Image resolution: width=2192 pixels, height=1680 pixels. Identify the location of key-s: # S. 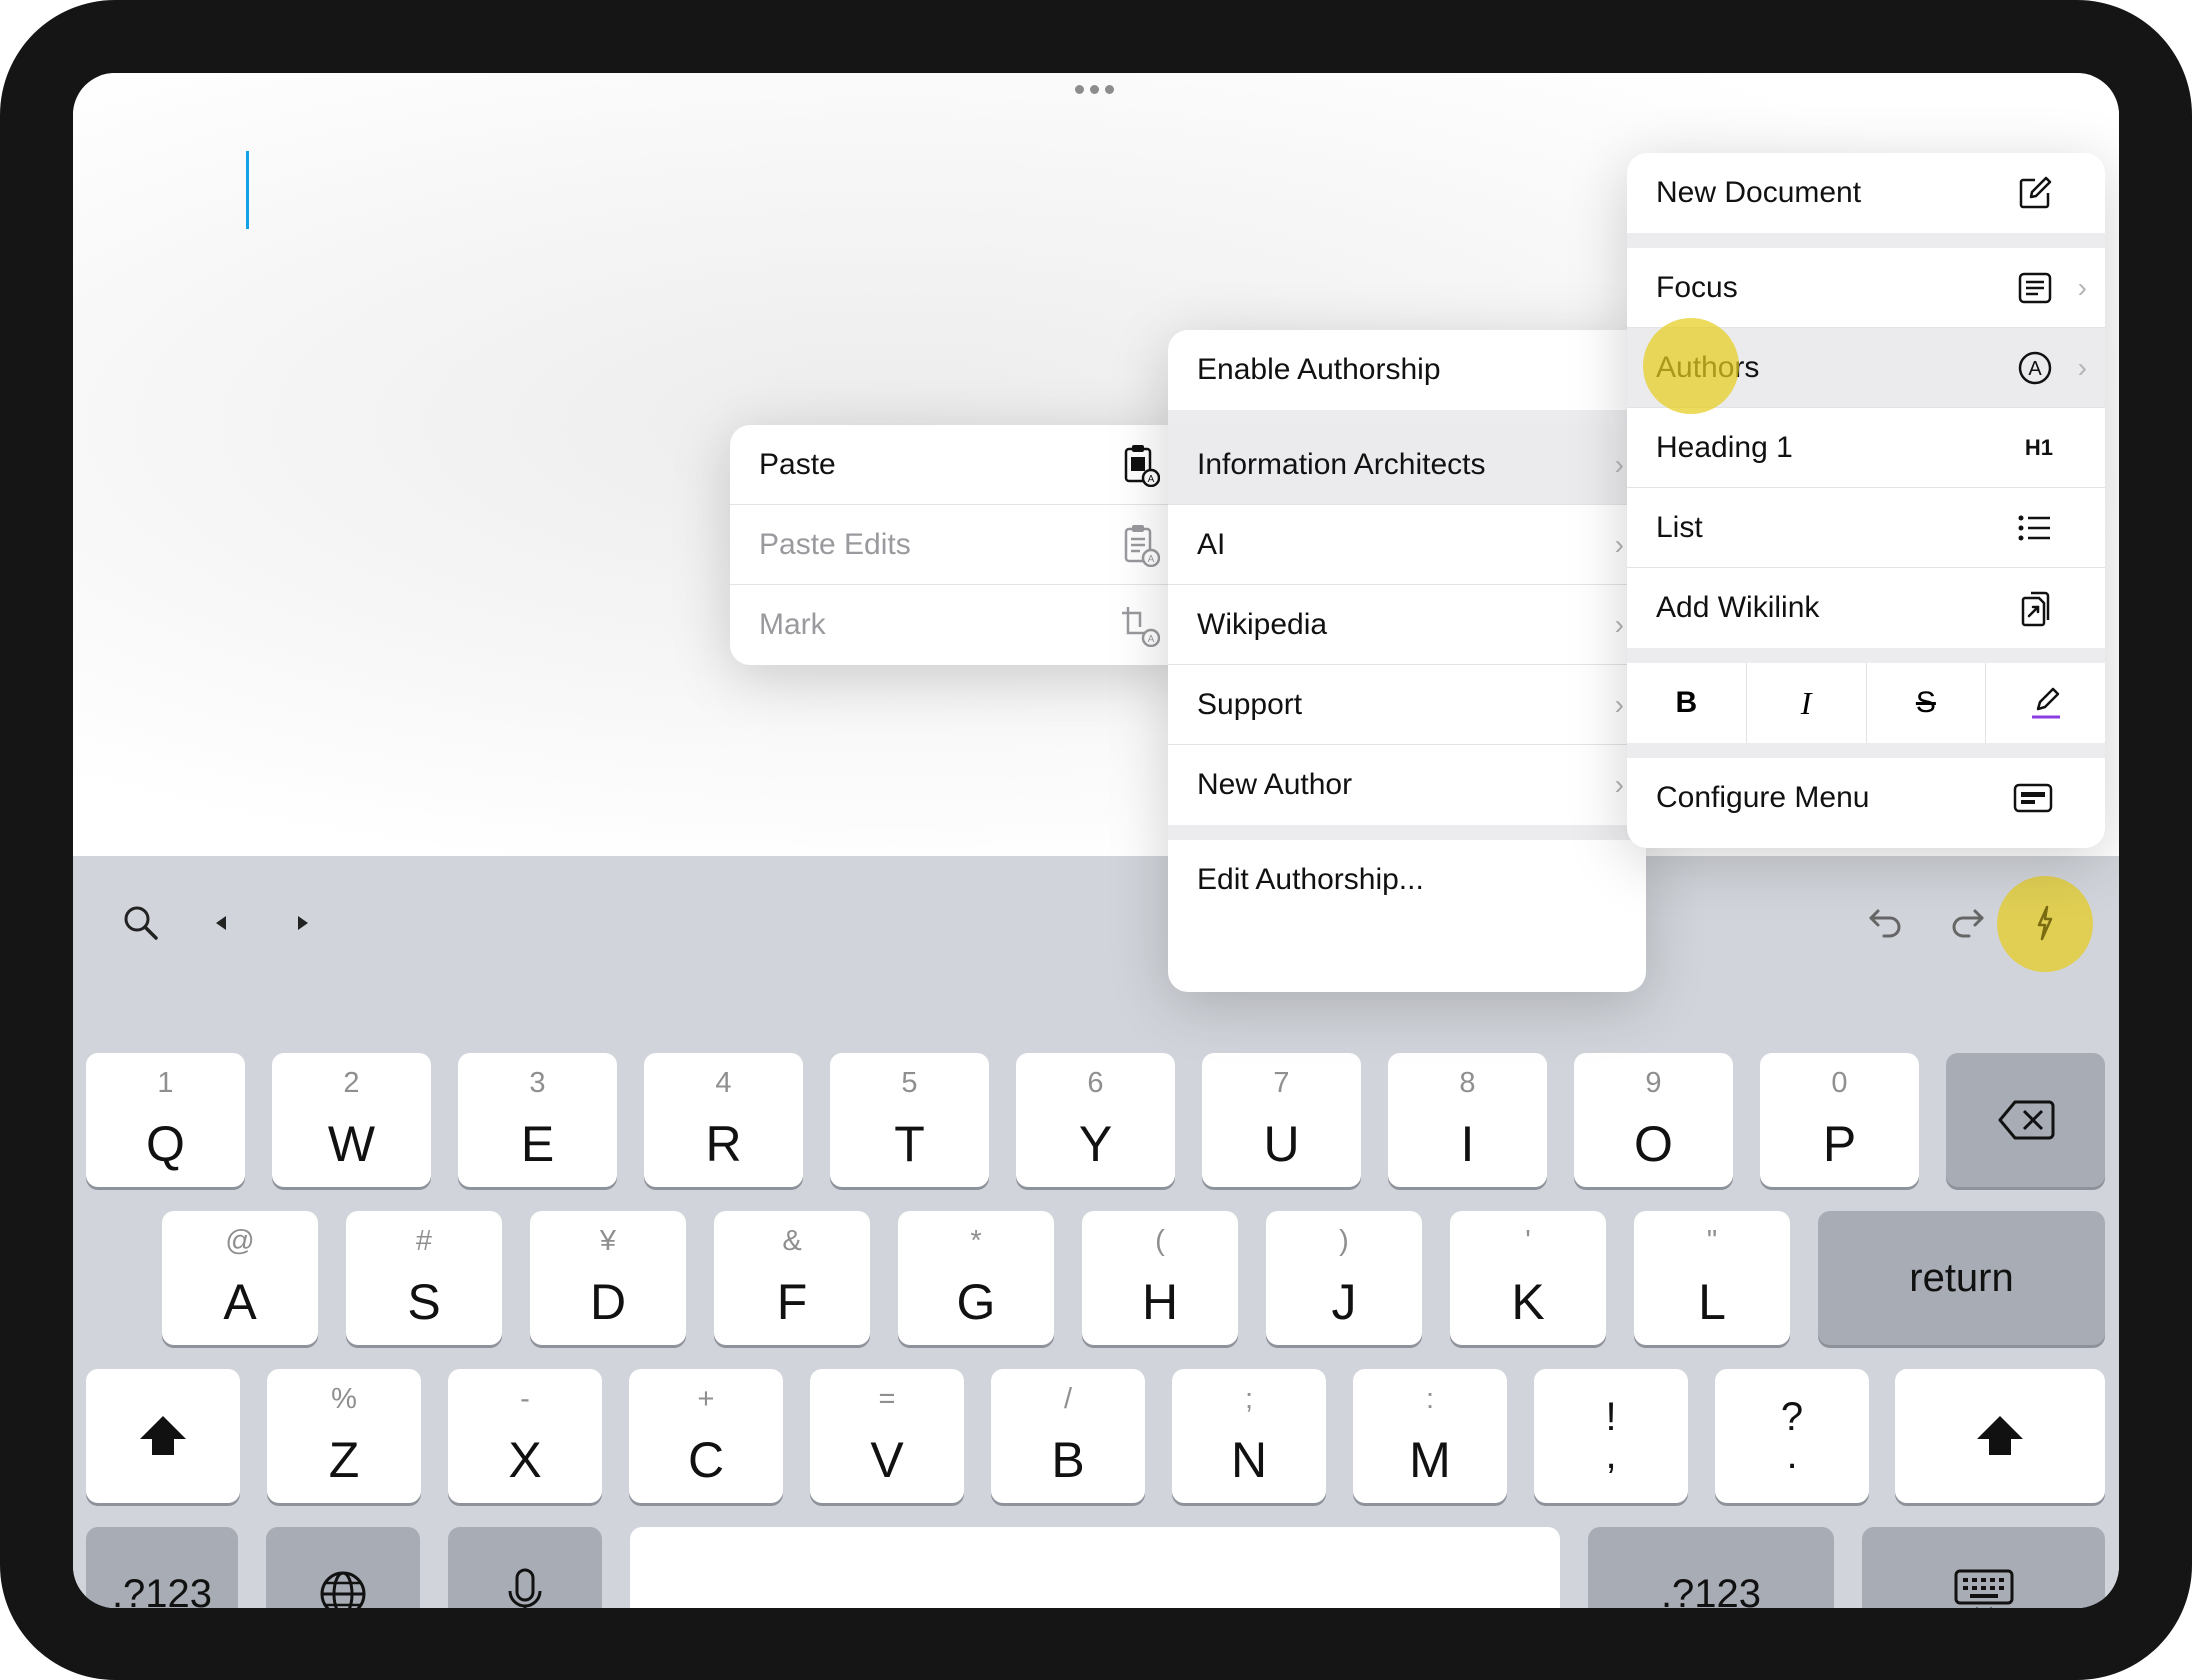
(424, 1278).